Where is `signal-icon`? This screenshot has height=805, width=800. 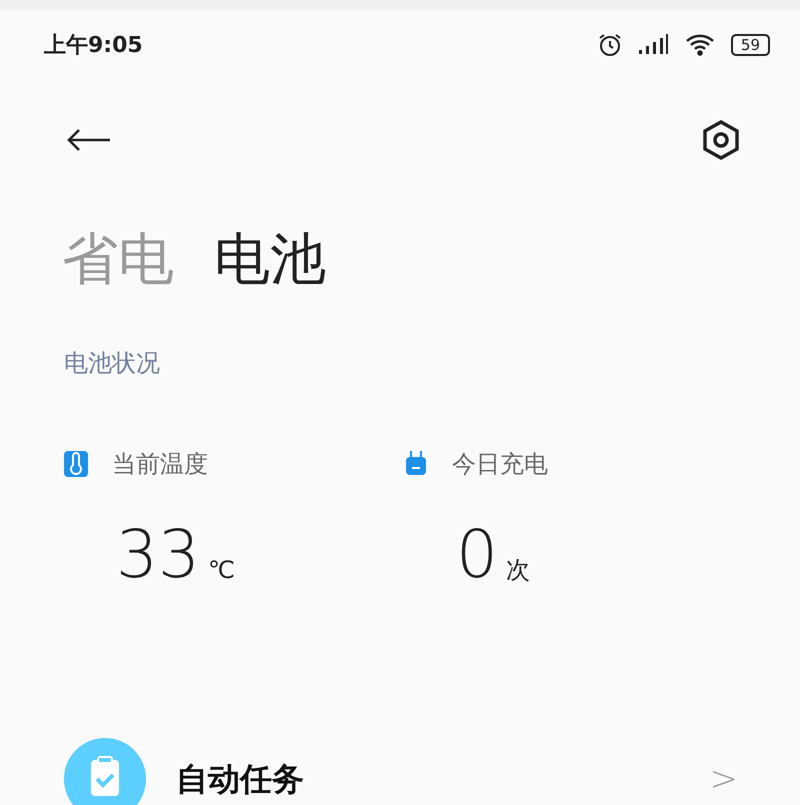 signal-icon is located at coordinates (653, 45).